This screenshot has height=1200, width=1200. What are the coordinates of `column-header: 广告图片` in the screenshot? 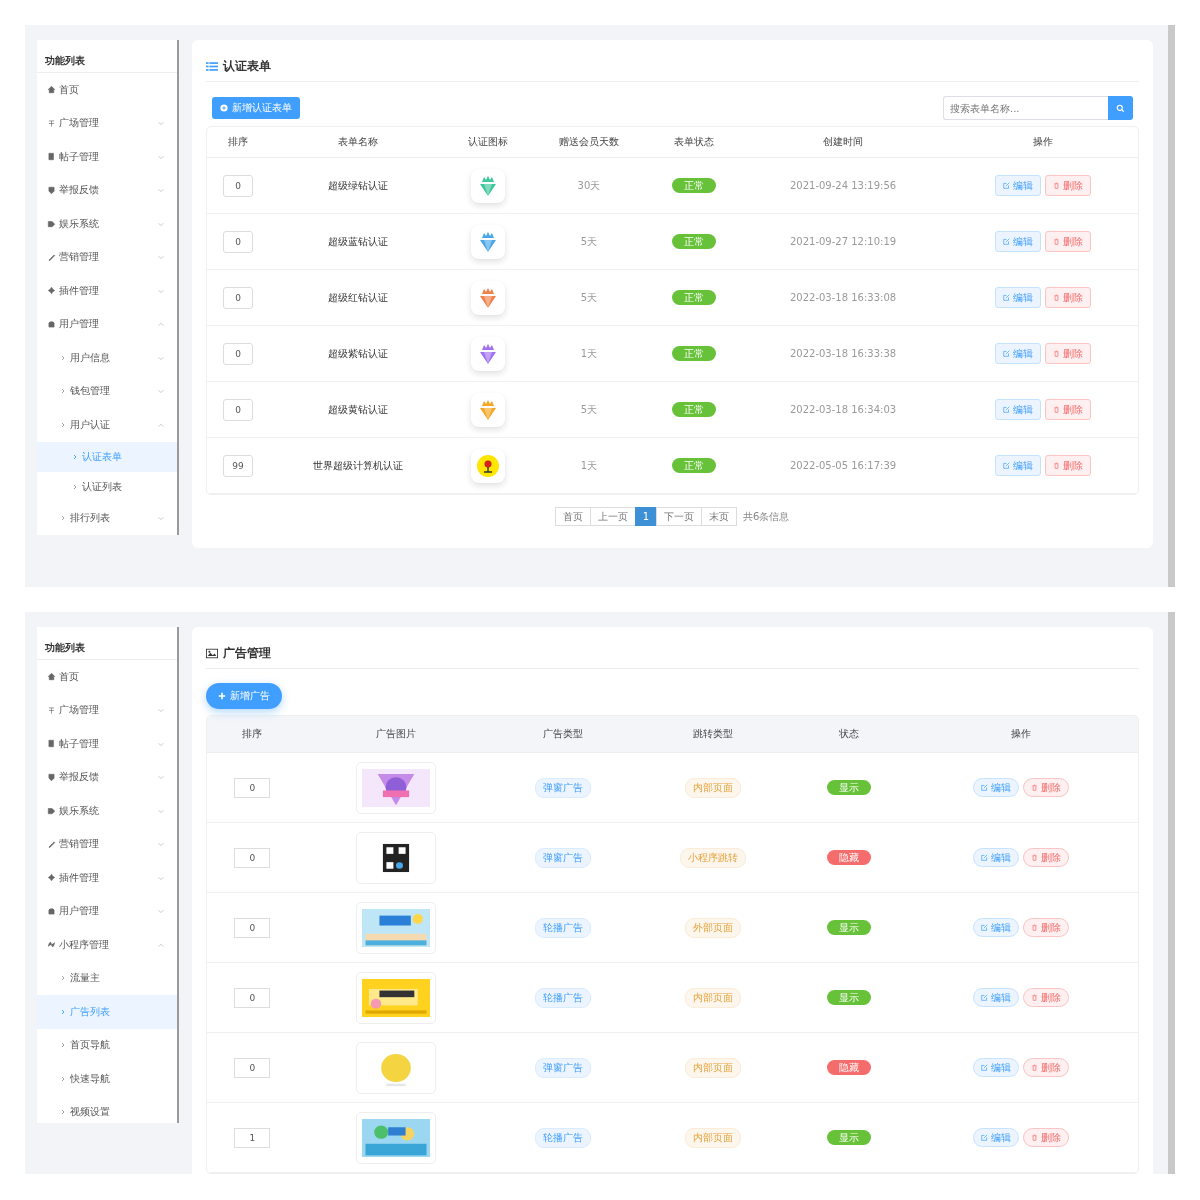 It's located at (395, 734).